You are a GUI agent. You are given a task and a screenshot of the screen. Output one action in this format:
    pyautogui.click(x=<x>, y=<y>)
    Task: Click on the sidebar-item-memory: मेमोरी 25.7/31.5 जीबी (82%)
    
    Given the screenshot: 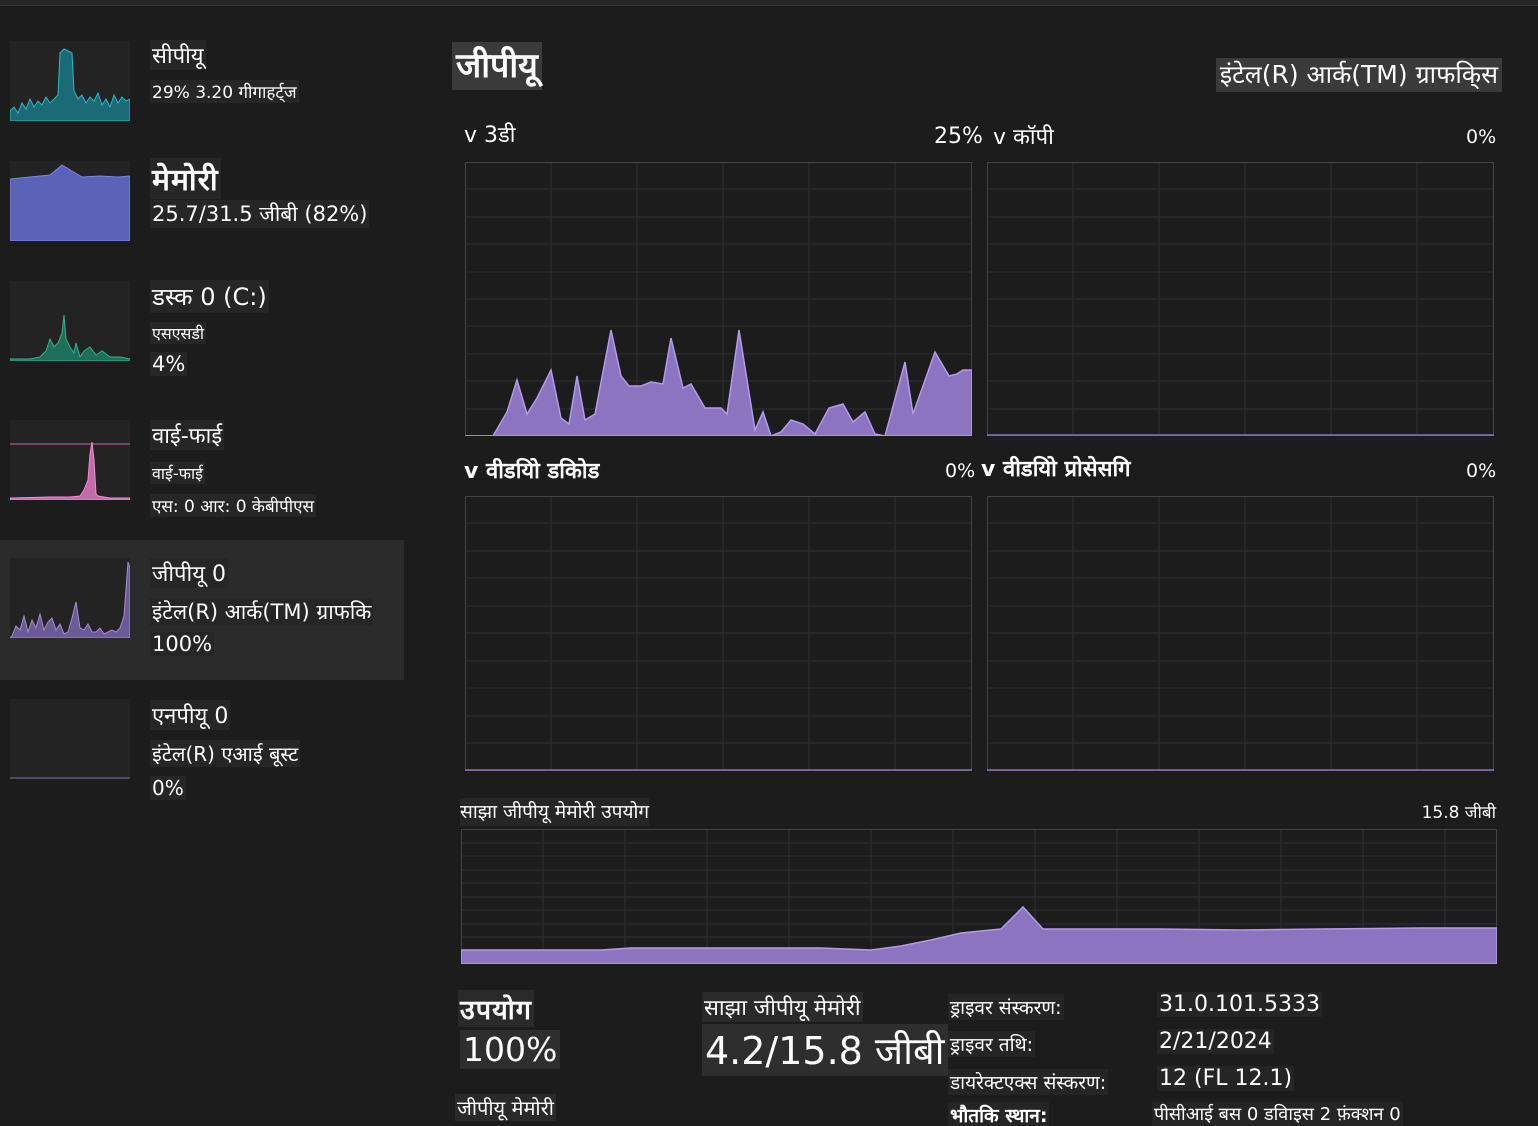 What is the action you would take?
    pyautogui.click(x=202, y=218)
    